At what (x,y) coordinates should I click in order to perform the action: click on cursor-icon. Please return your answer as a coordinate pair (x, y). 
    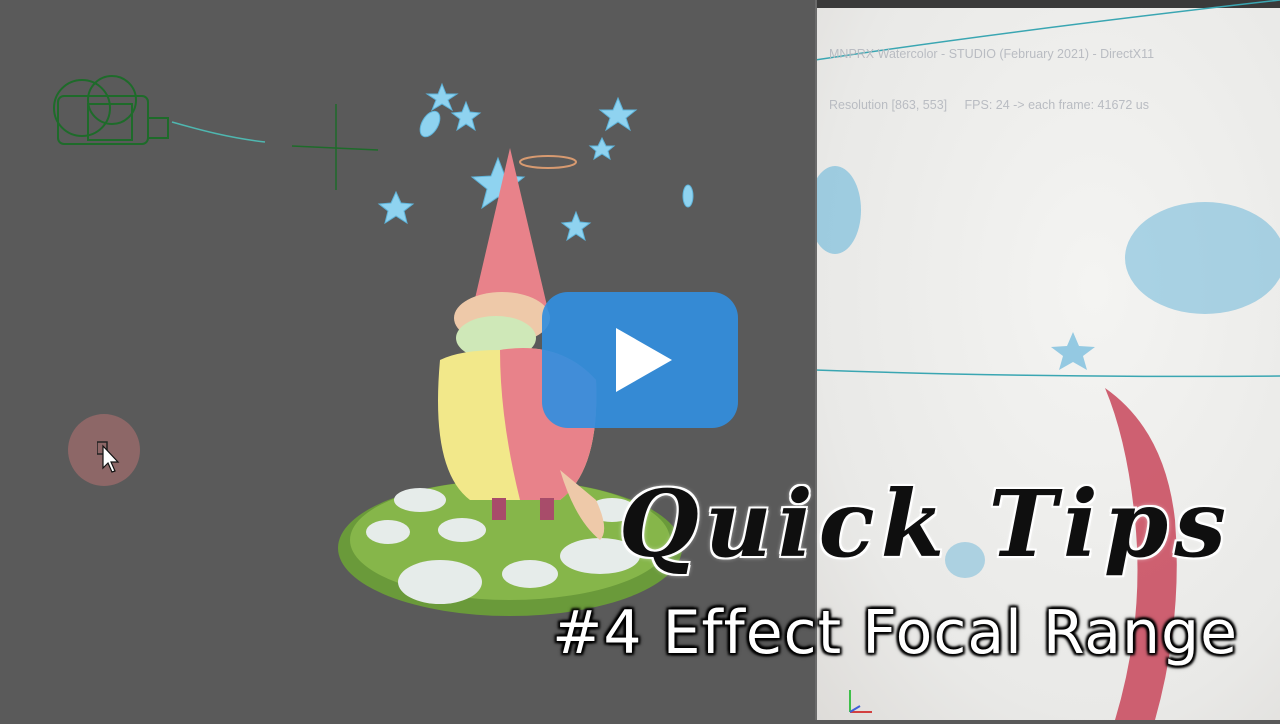
    Looking at the image, I should click on (108, 457).